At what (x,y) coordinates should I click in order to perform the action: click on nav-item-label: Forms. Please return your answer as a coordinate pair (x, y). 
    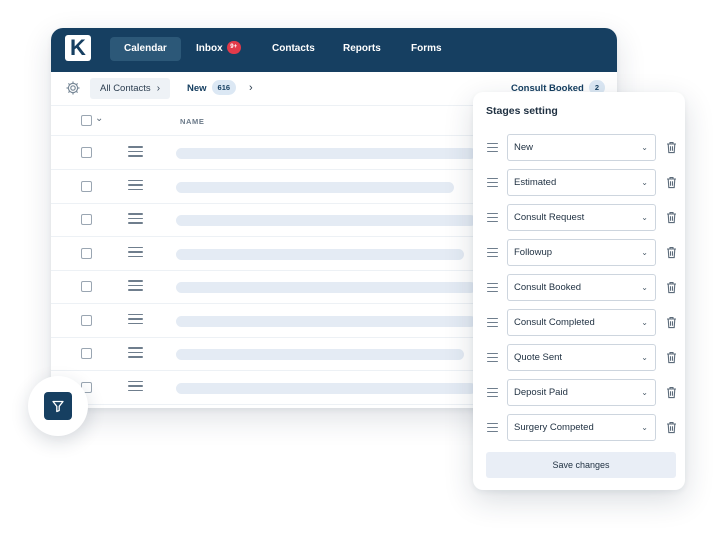
    Looking at the image, I should click on (426, 48).